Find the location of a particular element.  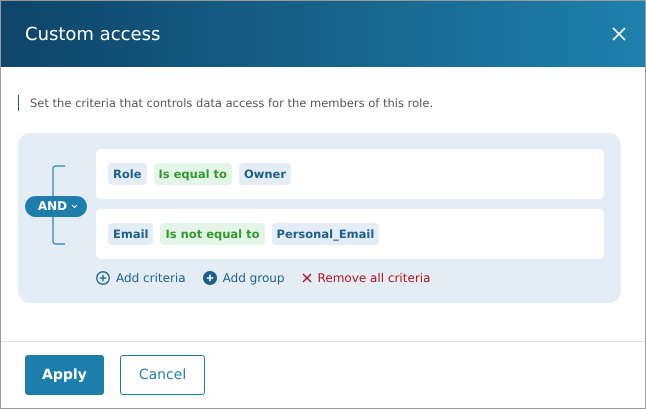

close-button is located at coordinates (619, 34).